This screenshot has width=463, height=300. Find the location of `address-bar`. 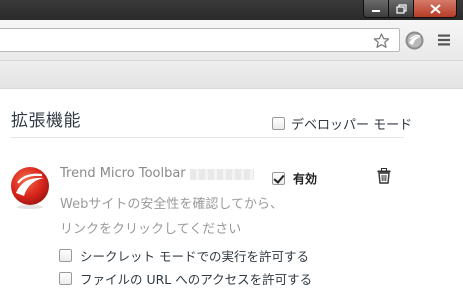

address-bar is located at coordinates (200, 40).